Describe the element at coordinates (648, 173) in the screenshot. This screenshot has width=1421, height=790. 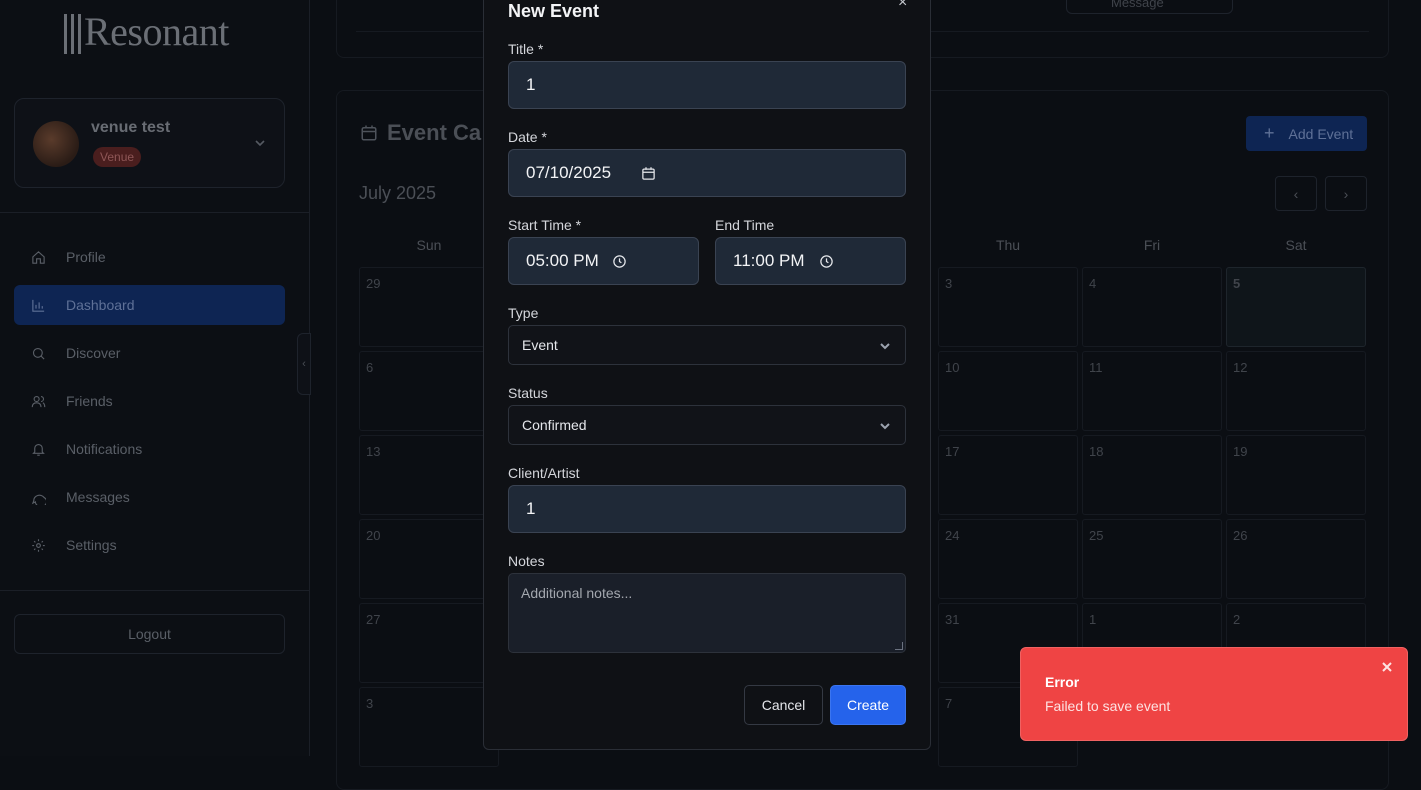
I see `calendar-picker-icon` at that location.